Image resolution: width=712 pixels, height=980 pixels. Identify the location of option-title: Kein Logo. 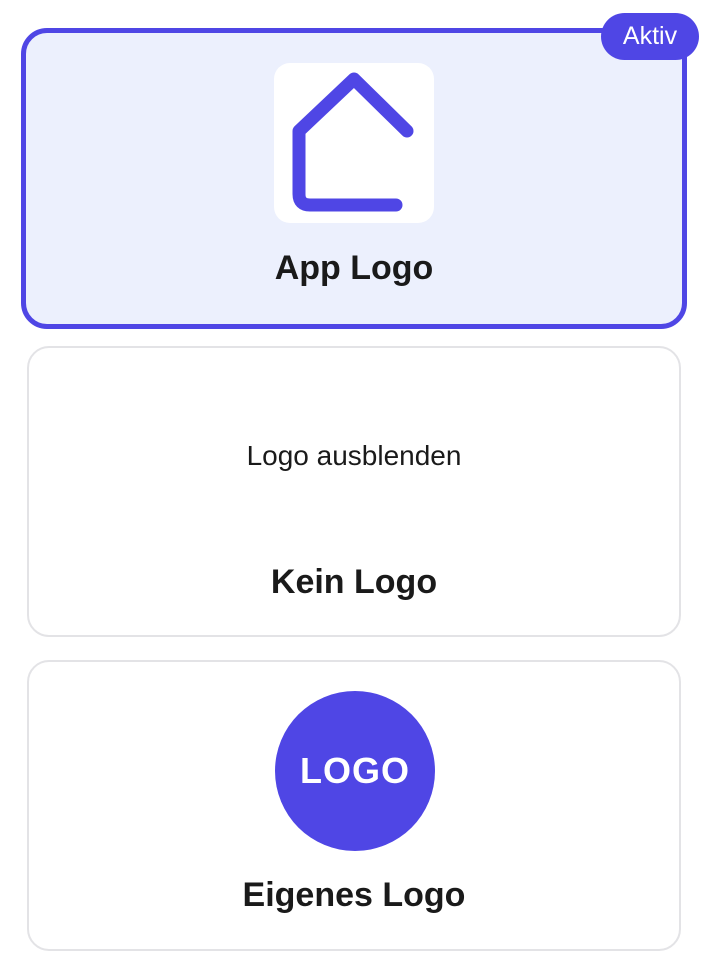
(354, 582).